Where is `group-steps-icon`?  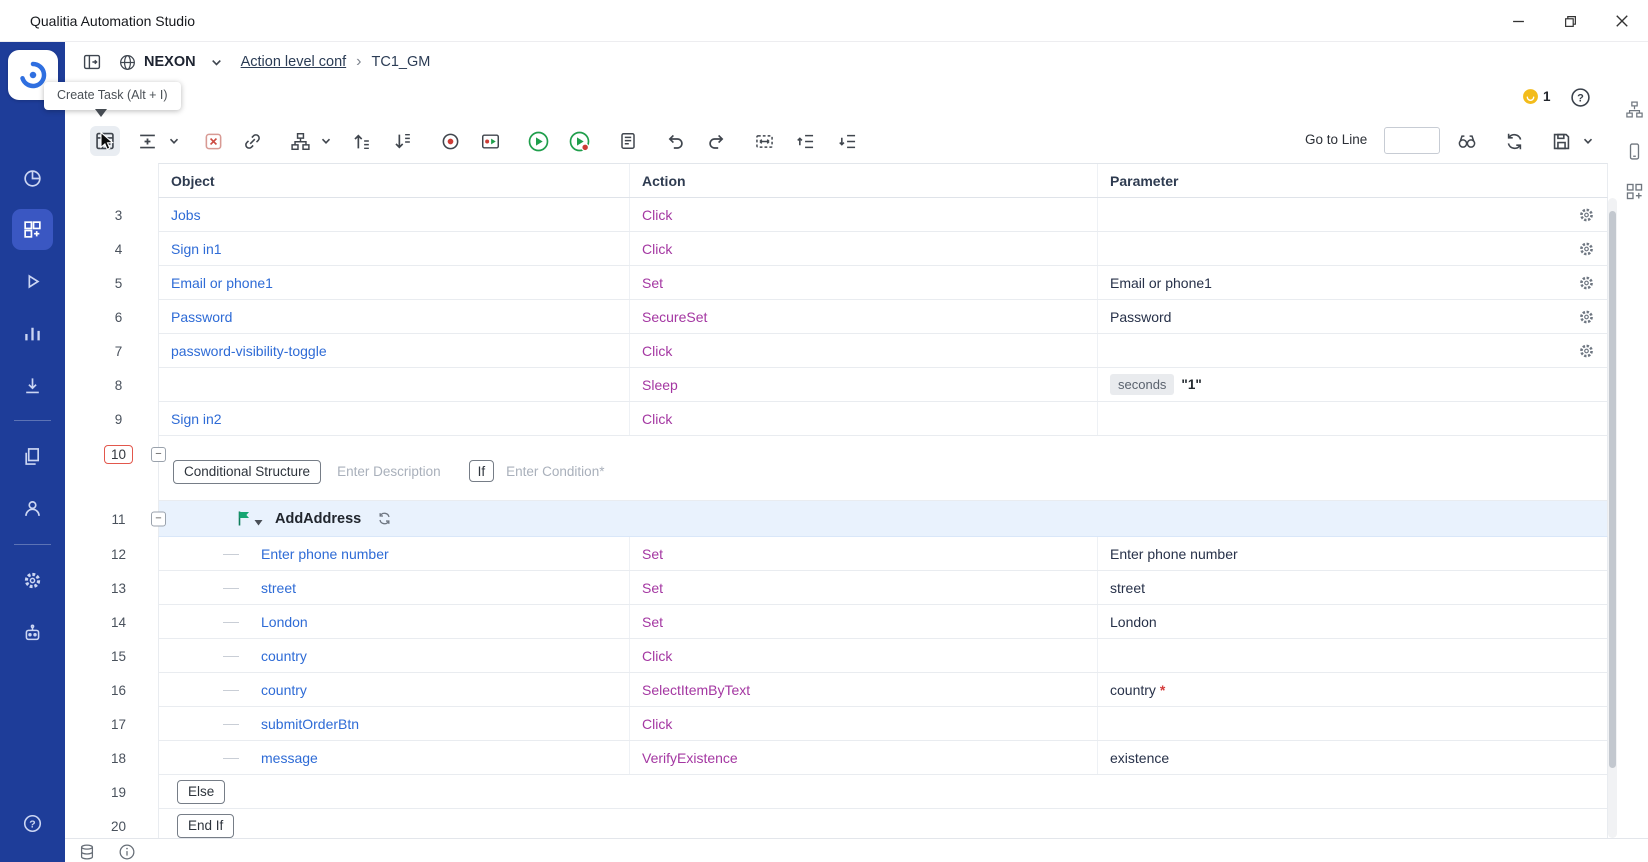 group-steps-icon is located at coordinates (300, 141).